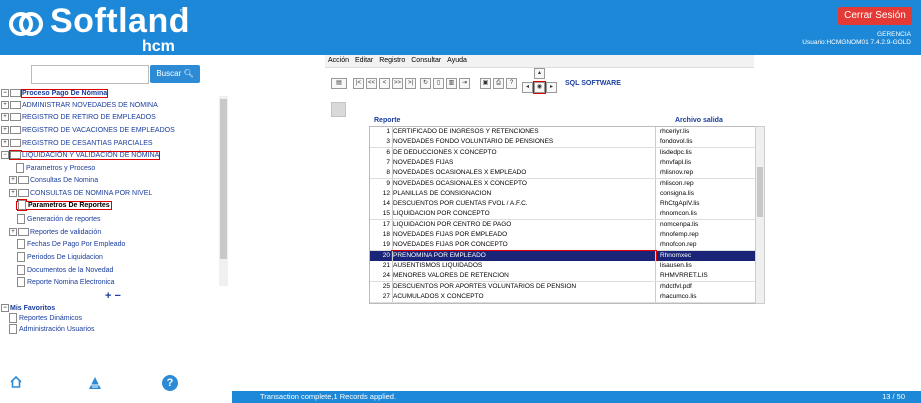  What do you see at coordinates (425, 83) in the screenshot?
I see `refresh-icon: ↻` at bounding box center [425, 83].